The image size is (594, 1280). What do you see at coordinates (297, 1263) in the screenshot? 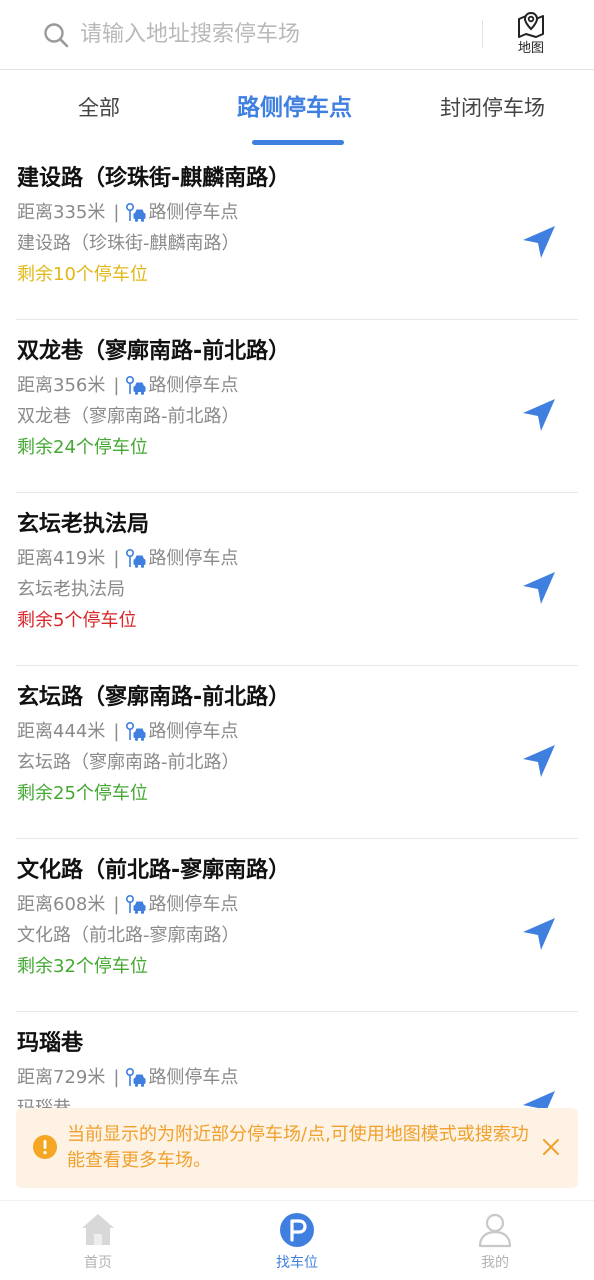
I see `nav-find-parking-label: 找车位` at bounding box center [297, 1263].